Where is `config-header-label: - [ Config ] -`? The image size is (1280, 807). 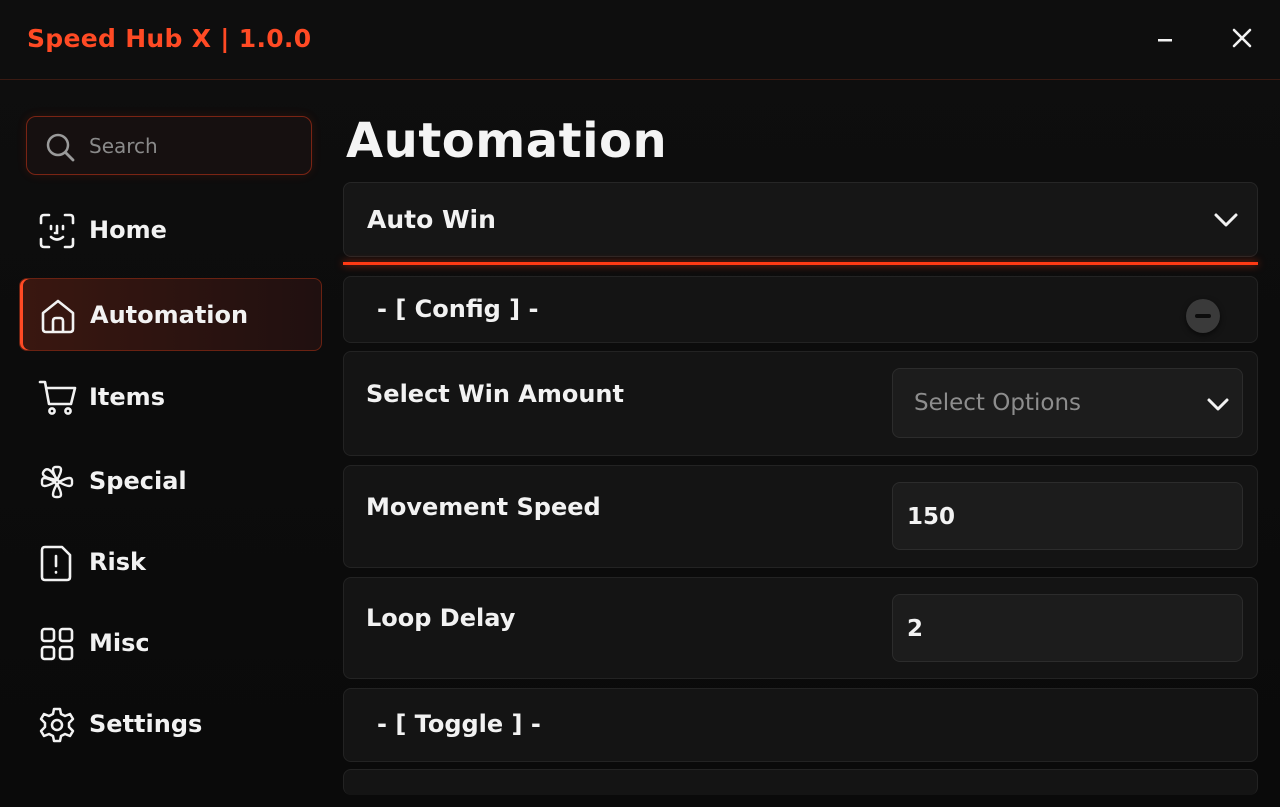
config-header-label: - [ Config ] - is located at coordinates (458, 309).